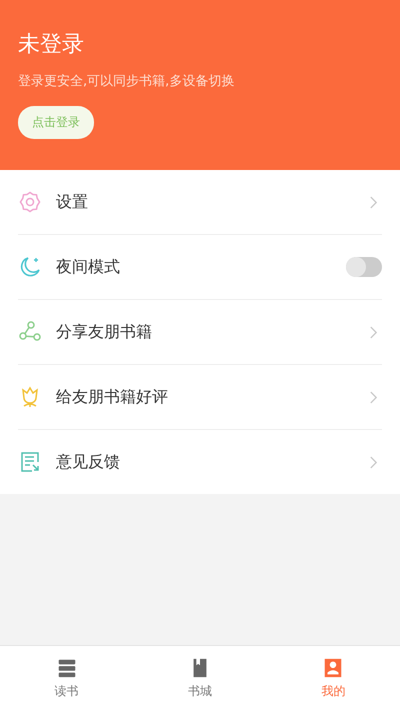 This screenshot has width=400, height=711. What do you see at coordinates (30, 267) in the screenshot?
I see `moon-icon` at bounding box center [30, 267].